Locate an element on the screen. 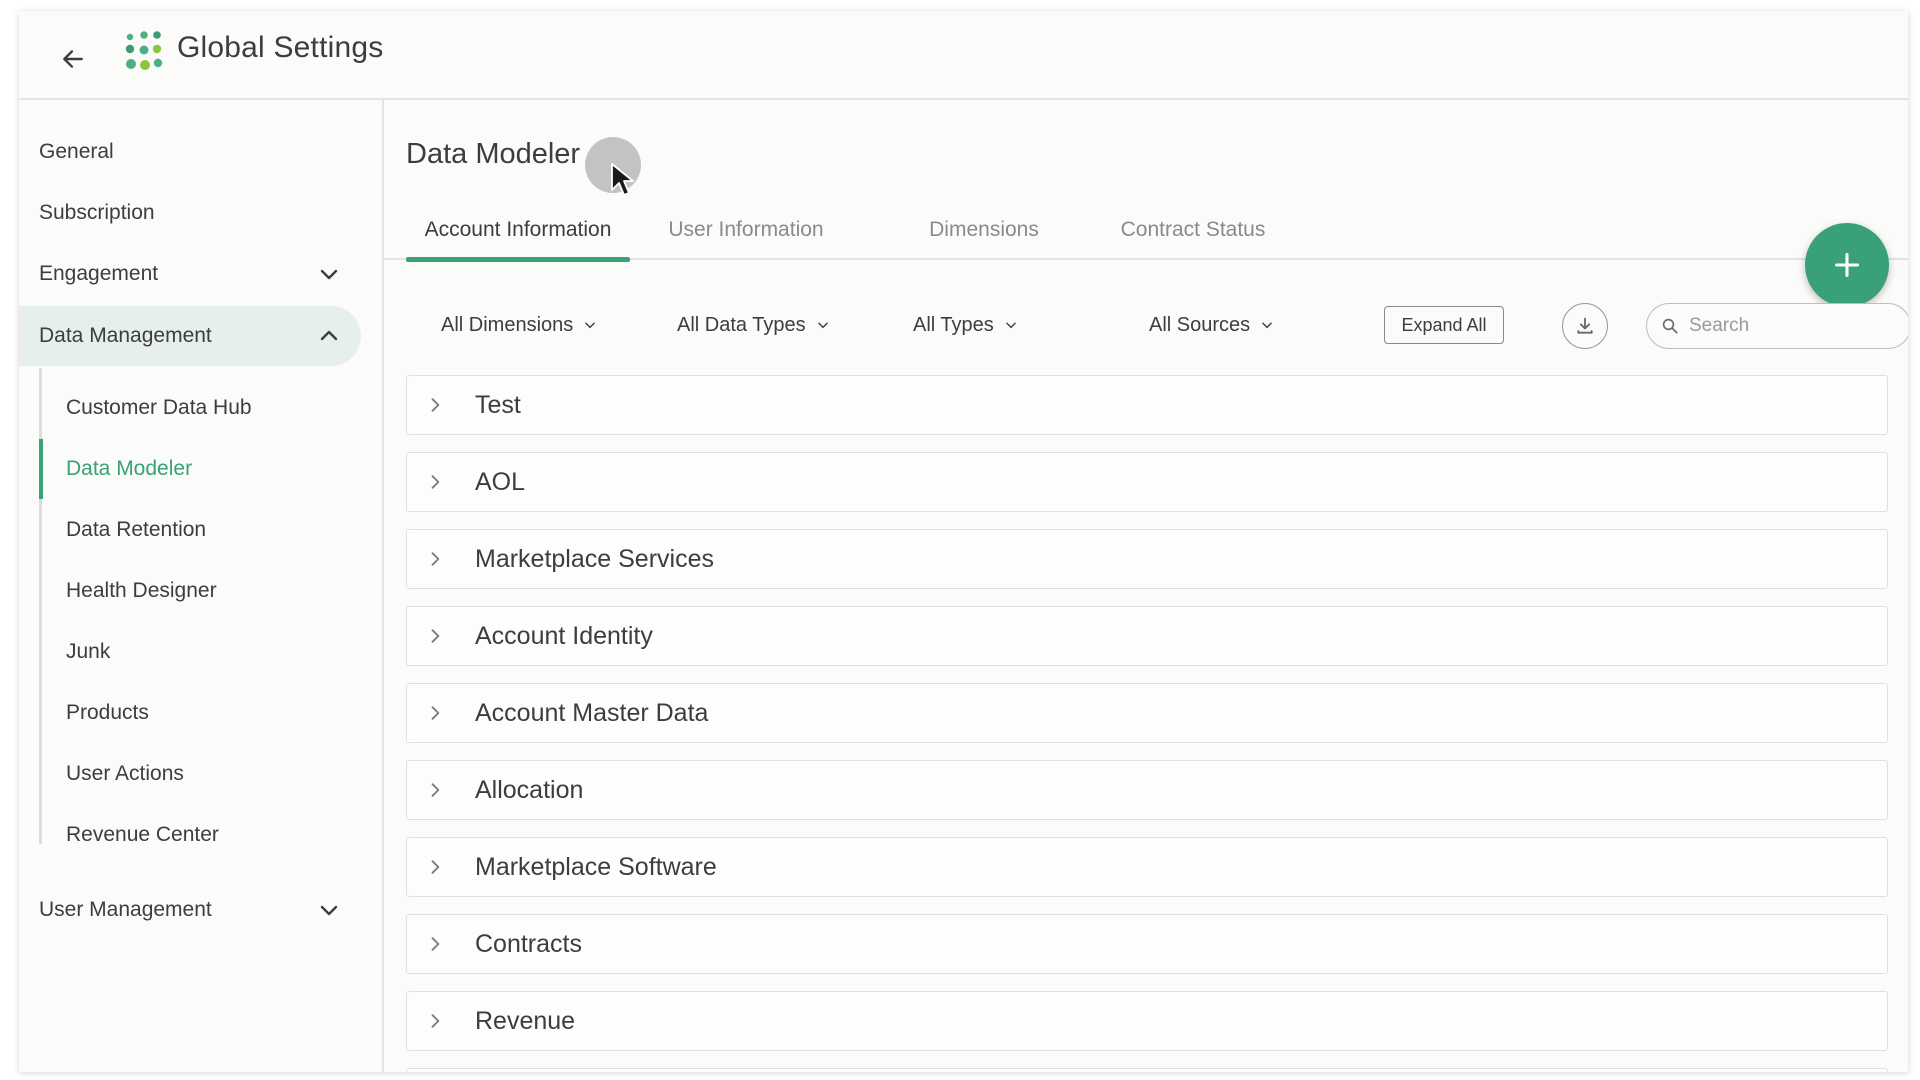 The image size is (1920, 1080). group-row-revenue: Revenue is located at coordinates (1147, 1021).